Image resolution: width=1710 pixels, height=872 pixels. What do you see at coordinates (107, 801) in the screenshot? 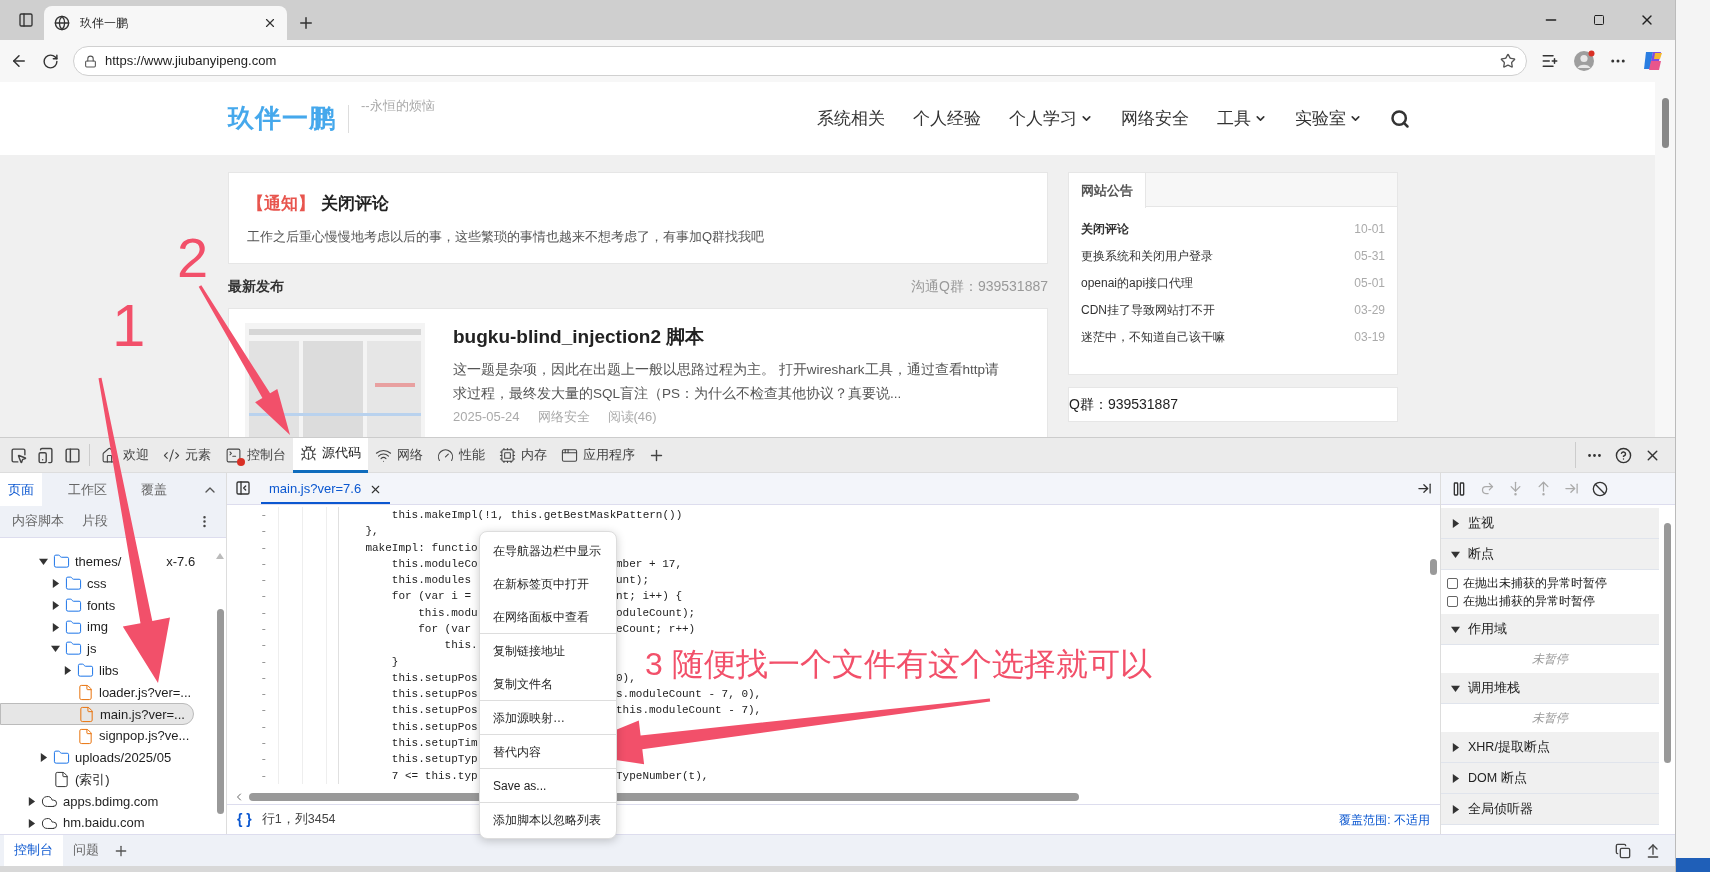
I see `tree-item: apps.bdimg.com` at bounding box center [107, 801].